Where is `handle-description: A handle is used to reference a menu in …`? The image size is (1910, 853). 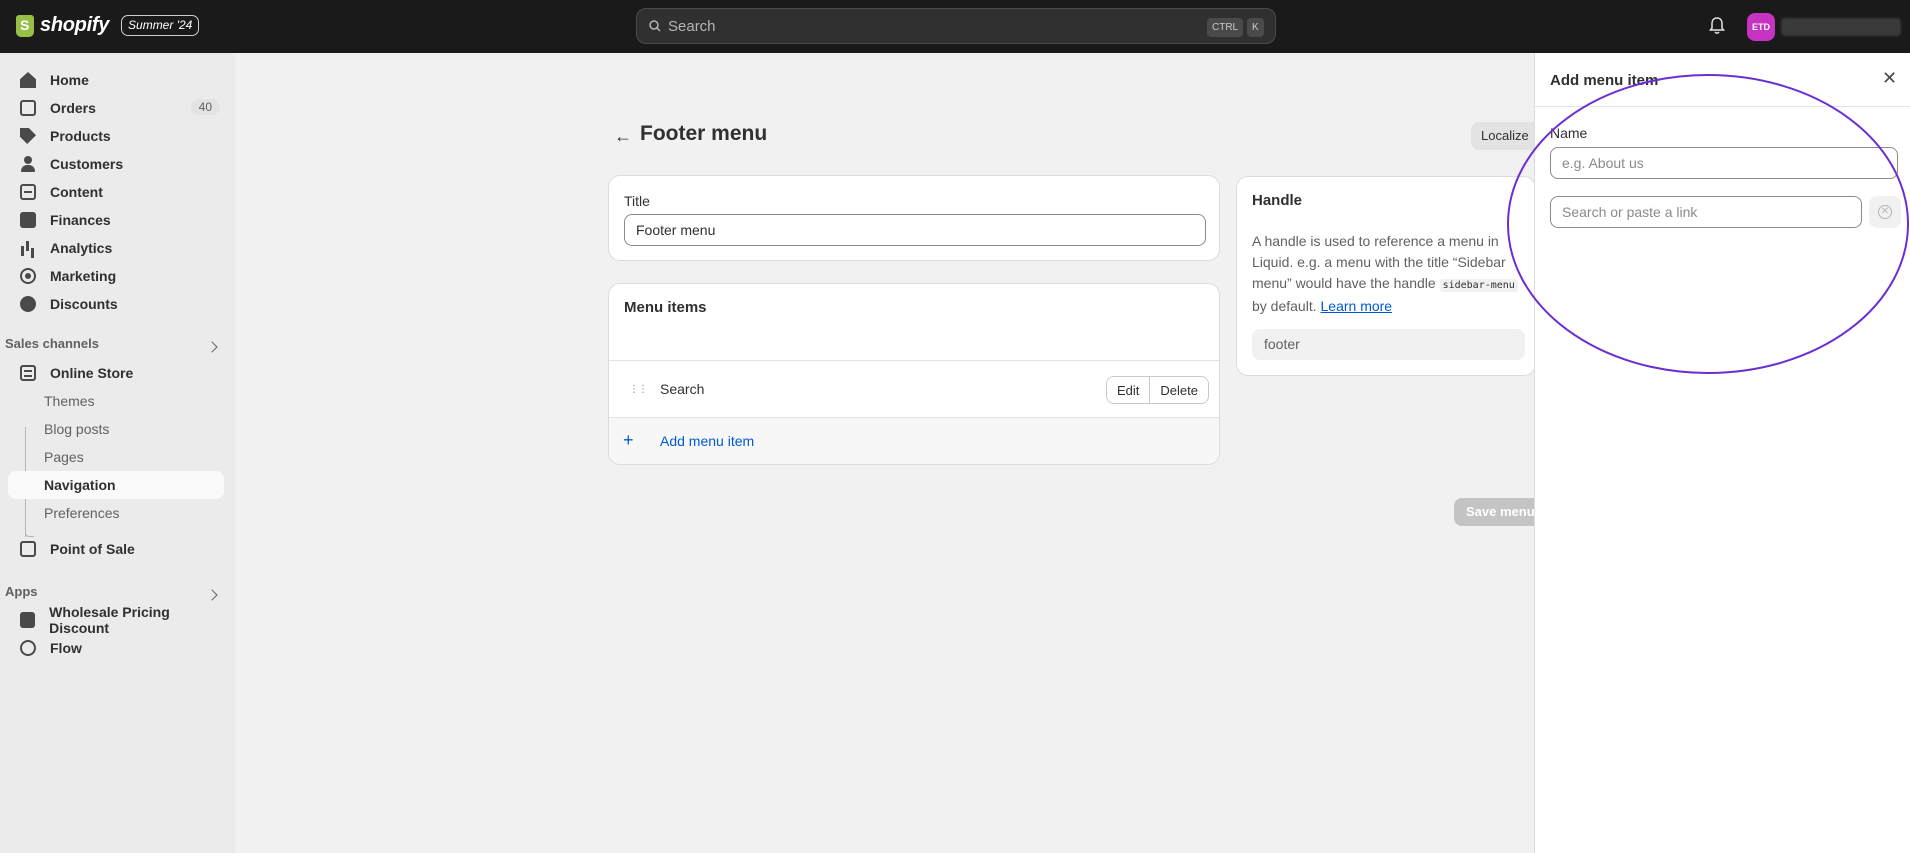 handle-description: A handle is used to reference a menu in … is located at coordinates (1387, 274).